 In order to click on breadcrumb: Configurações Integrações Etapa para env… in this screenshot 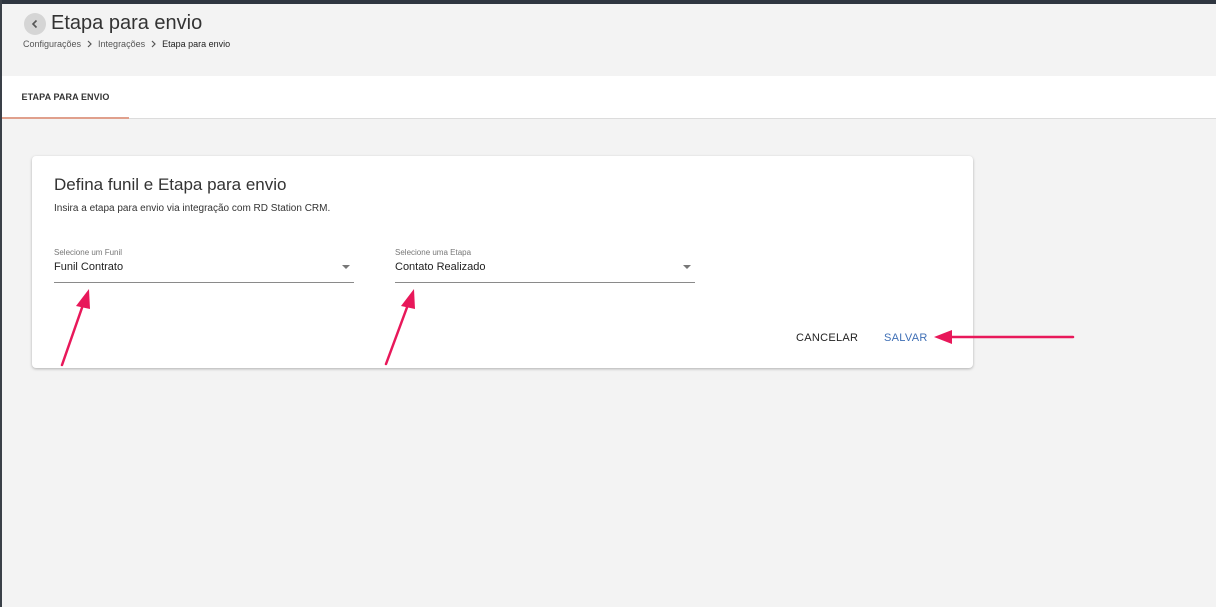, I will do `click(126, 44)`.